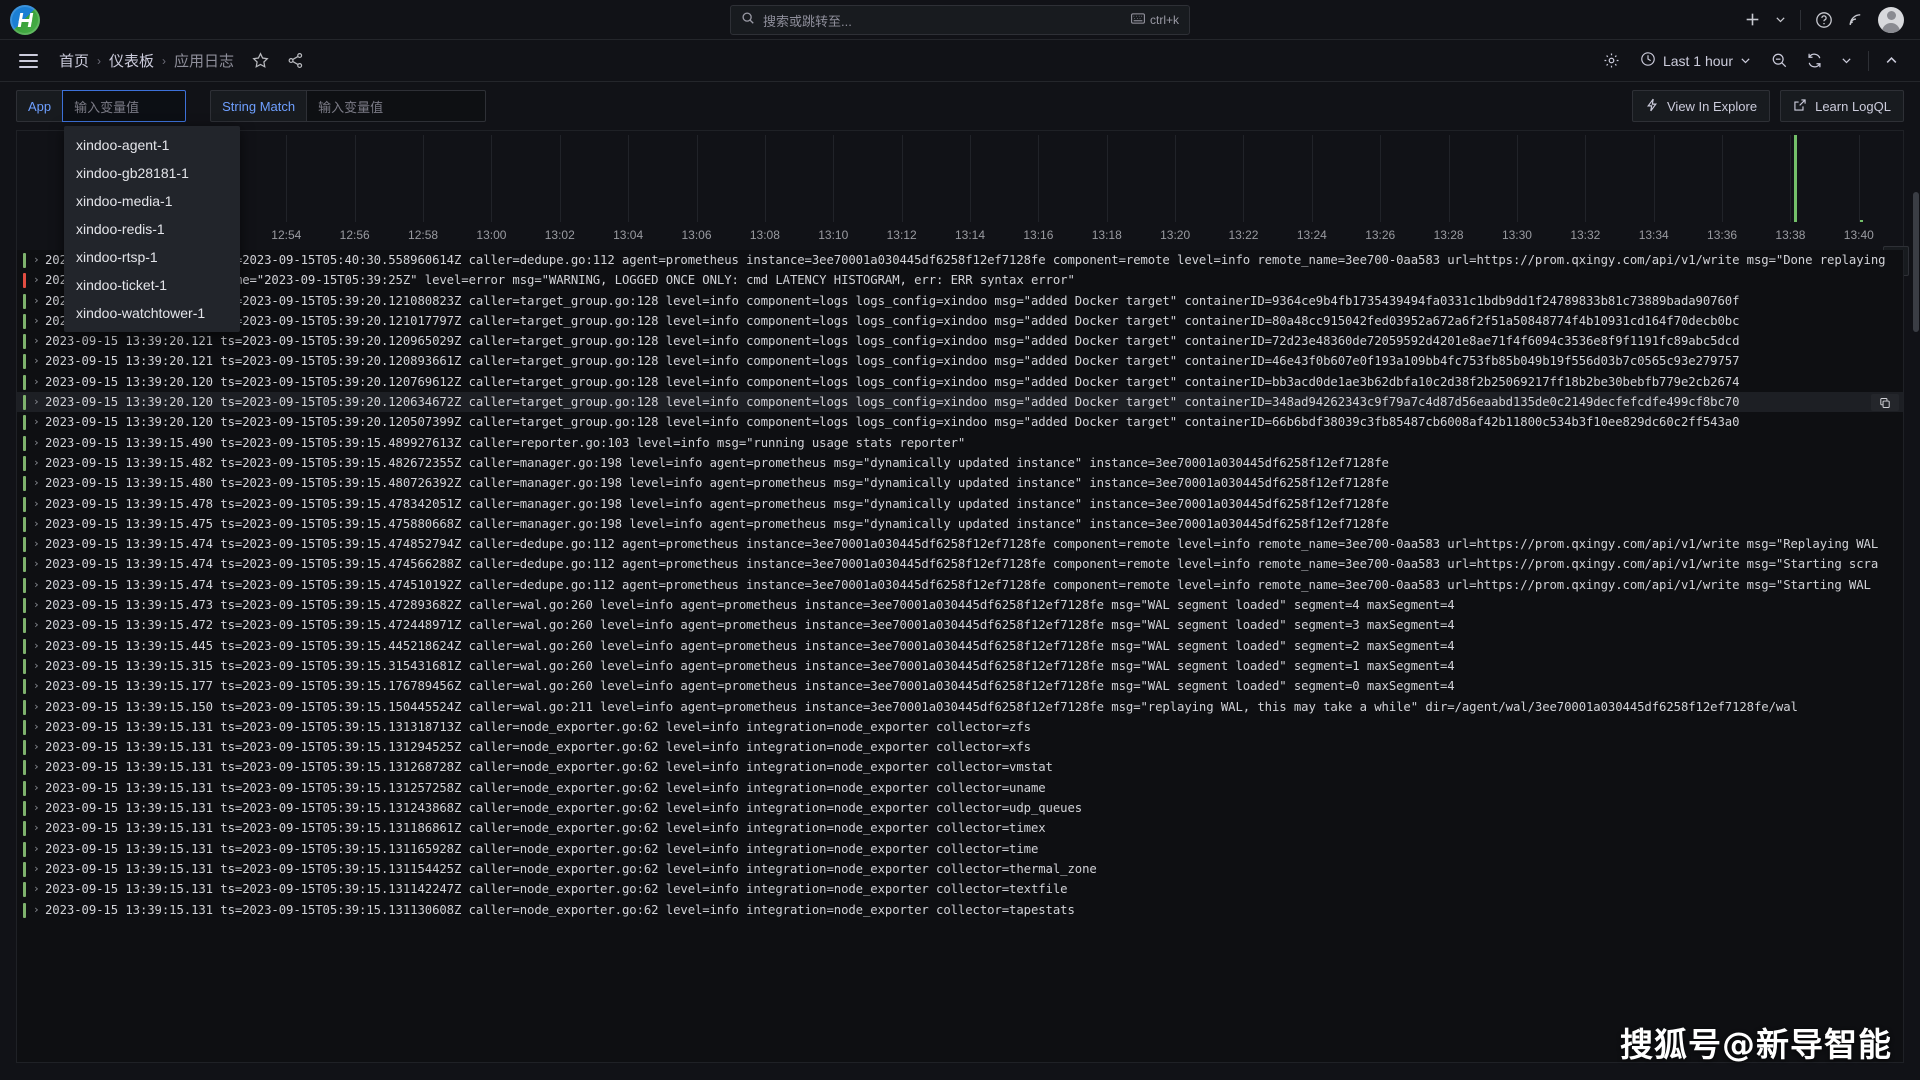 The height and width of the screenshot is (1080, 1920). Describe the element at coordinates (1752, 19) in the screenshot. I see `plus-icon` at that location.